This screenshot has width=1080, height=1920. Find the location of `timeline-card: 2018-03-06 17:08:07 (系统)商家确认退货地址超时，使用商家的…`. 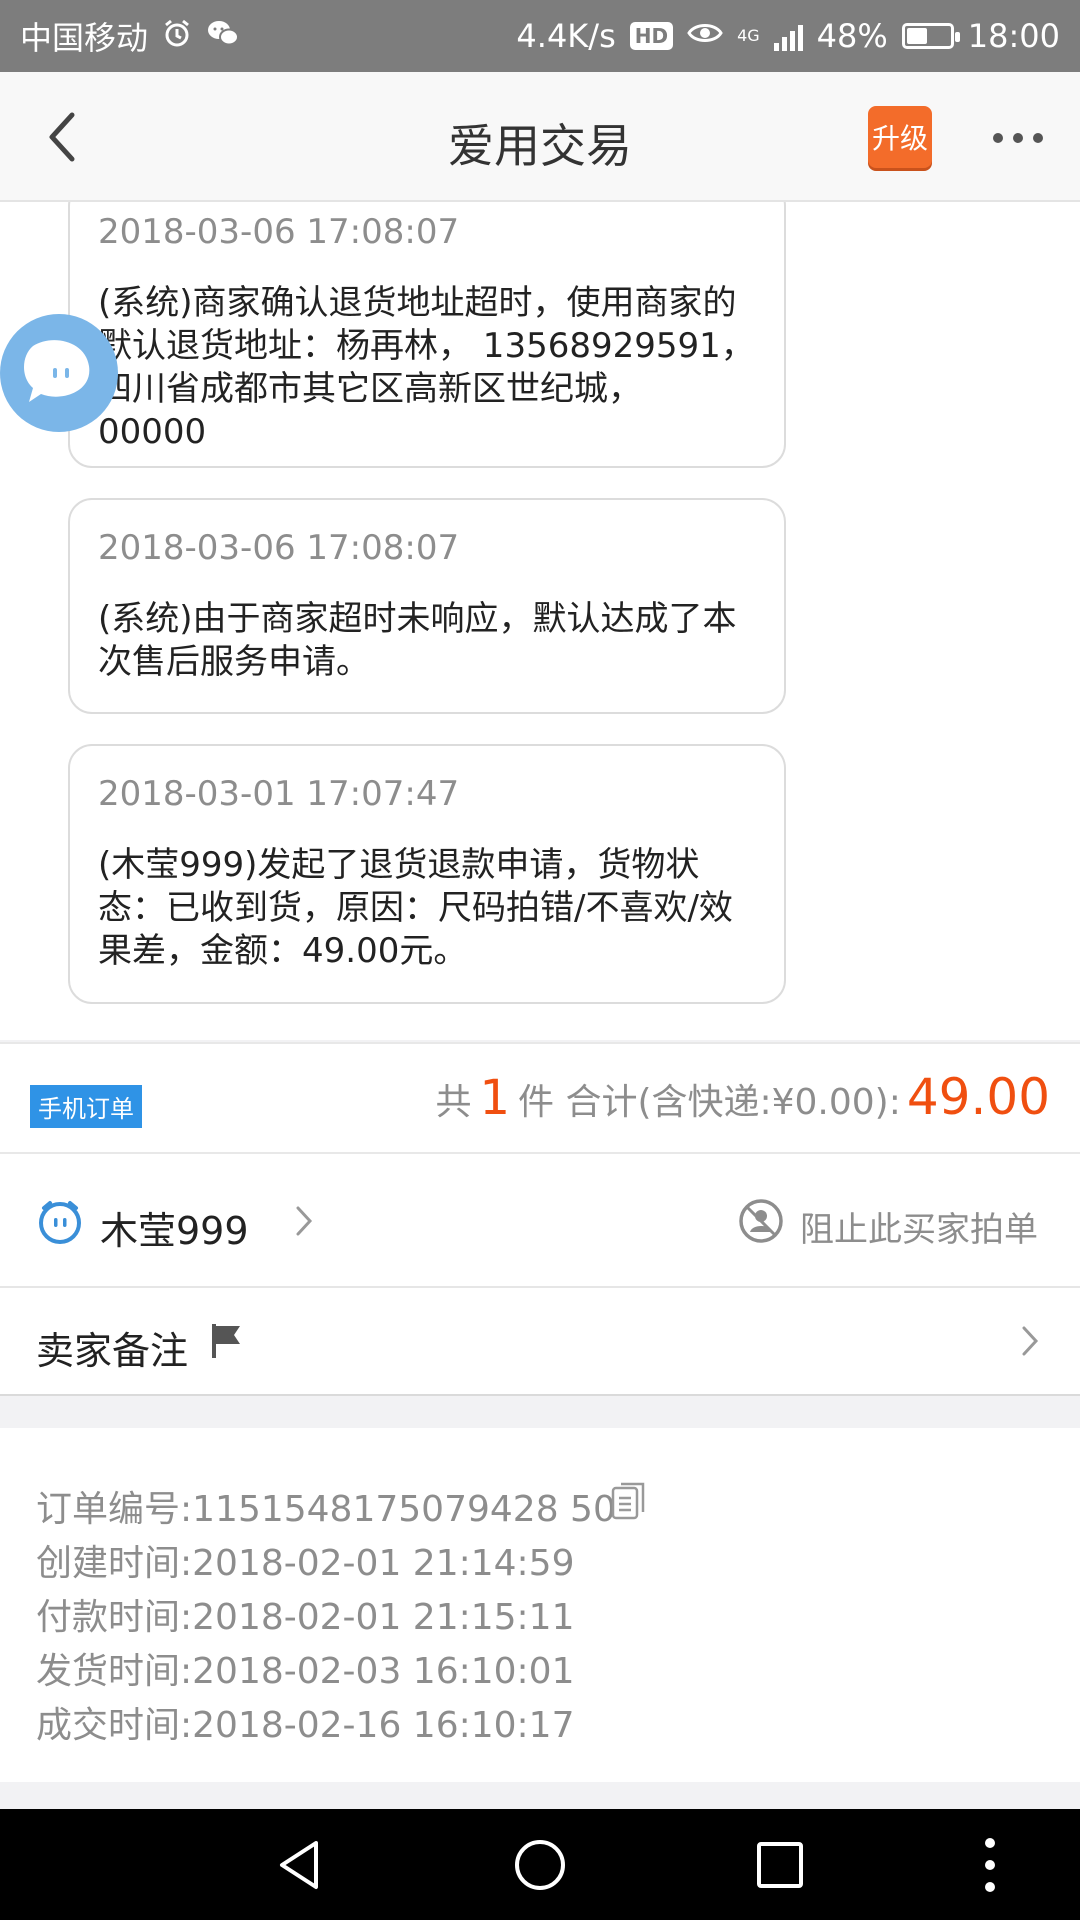

timeline-card: 2018-03-06 17:08:07 (系统)商家确认退货地址超时，使用商家的… is located at coordinates (427, 335).